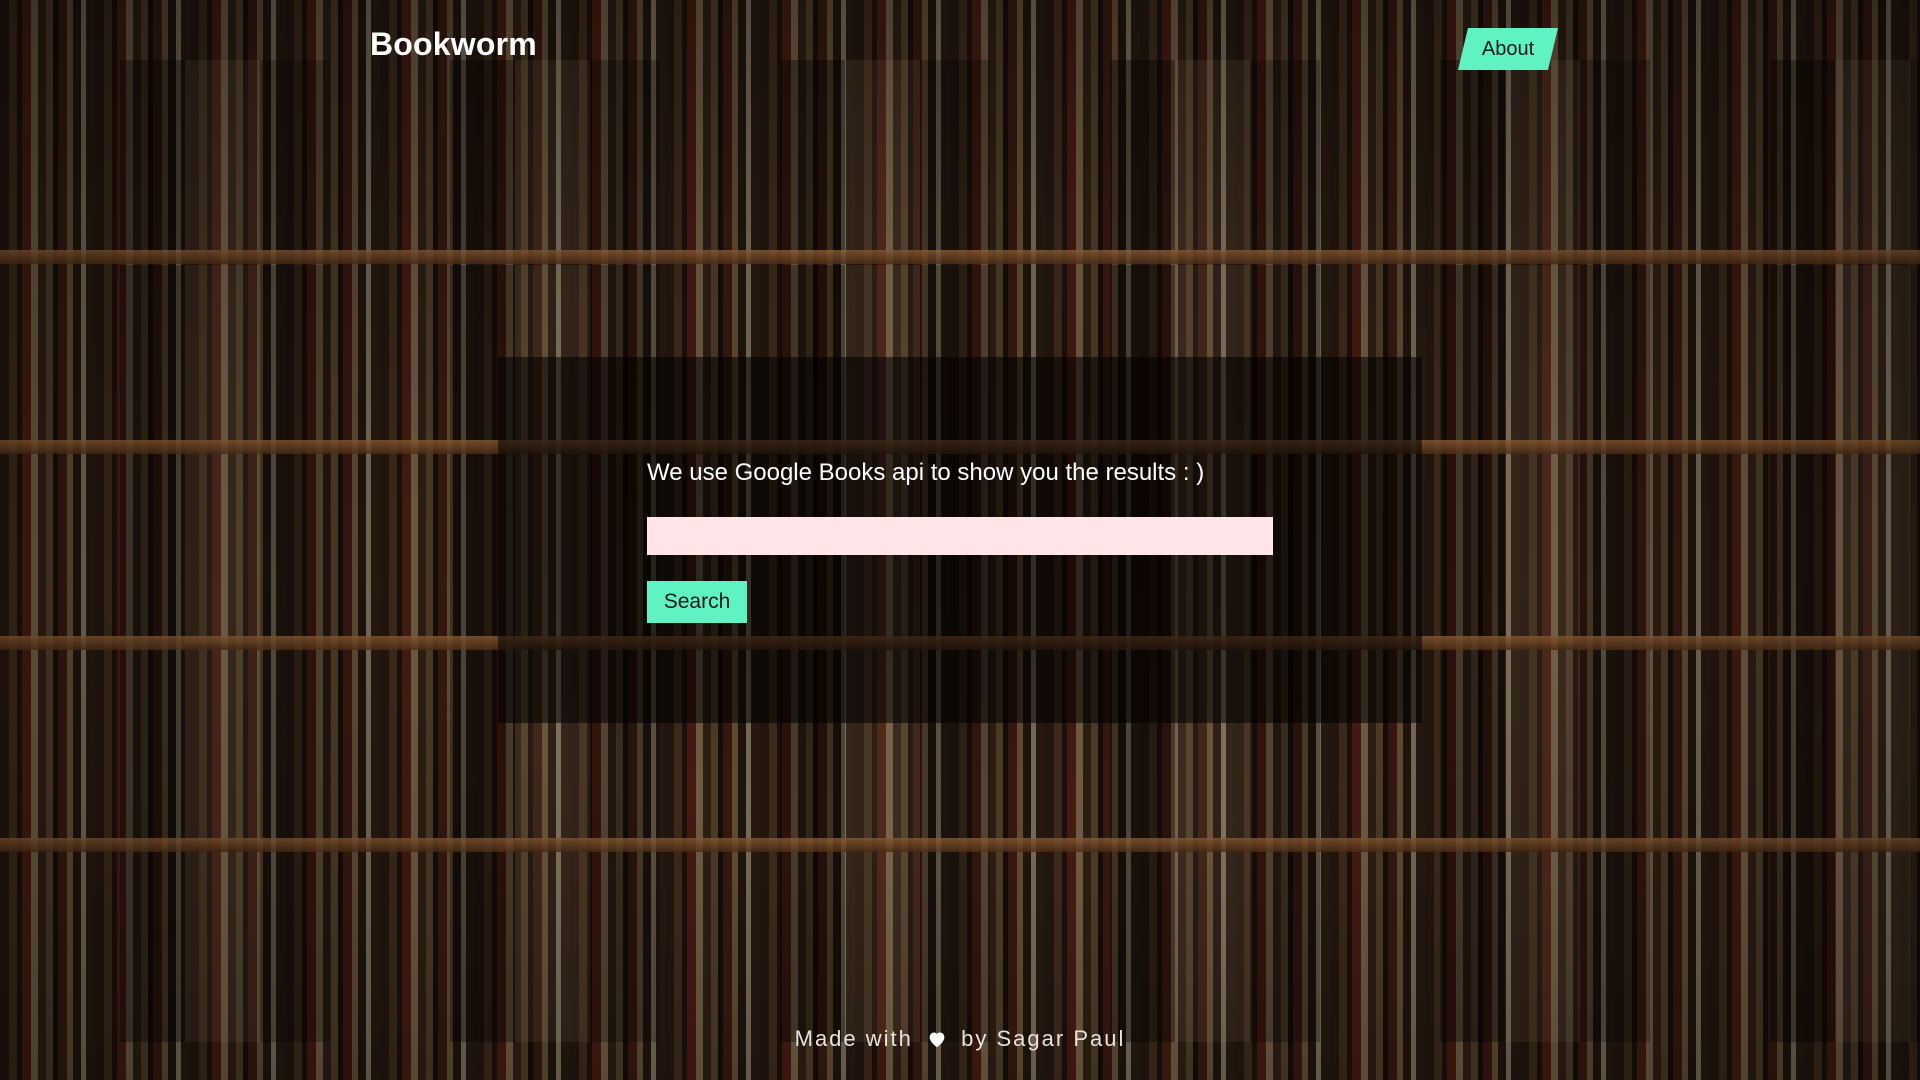 The width and height of the screenshot is (1920, 1080). Describe the element at coordinates (1508, 49) in the screenshot. I see `about-button: About` at that location.